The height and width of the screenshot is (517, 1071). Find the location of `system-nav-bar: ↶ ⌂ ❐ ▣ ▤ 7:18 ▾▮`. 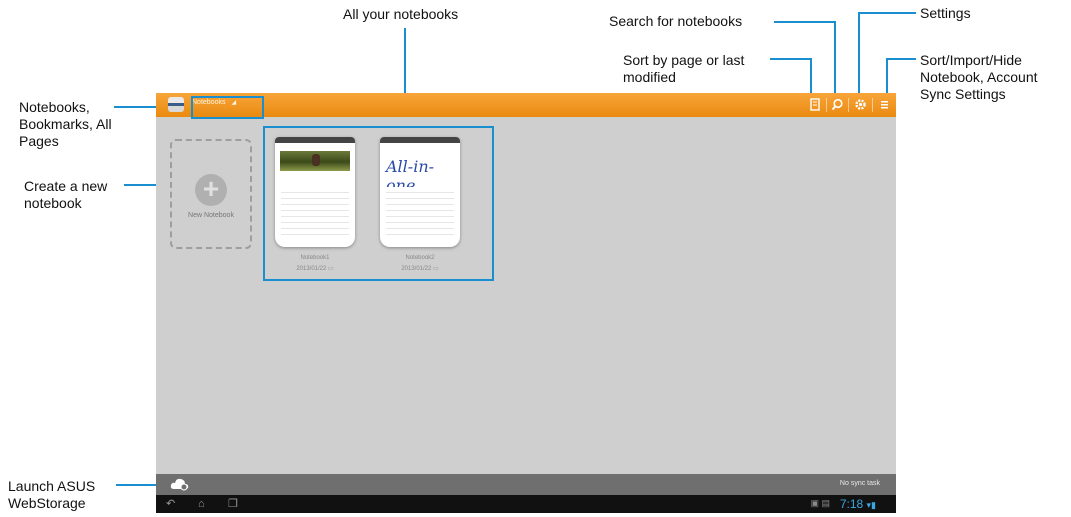

system-nav-bar: ↶ ⌂ ❐ ▣ ▤ 7:18 ▾▮ is located at coordinates (526, 504).